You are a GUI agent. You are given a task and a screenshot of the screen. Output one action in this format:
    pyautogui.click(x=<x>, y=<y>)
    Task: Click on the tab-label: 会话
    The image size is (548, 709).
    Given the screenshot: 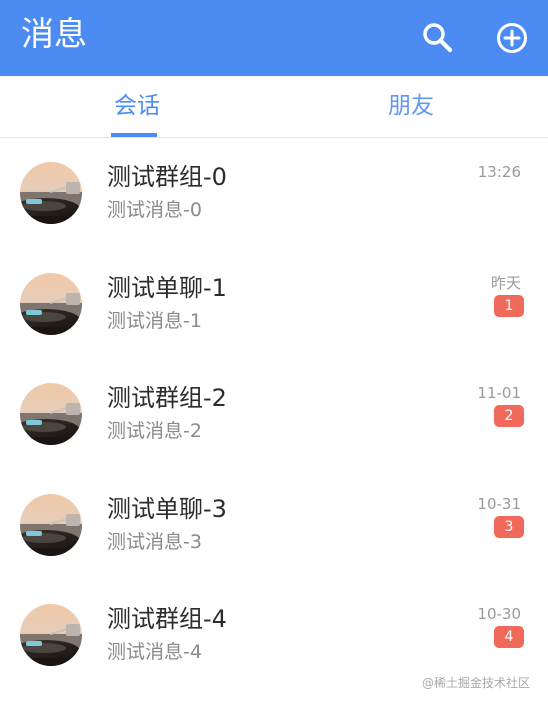 What is the action you would take?
    pyautogui.click(x=137, y=106)
    